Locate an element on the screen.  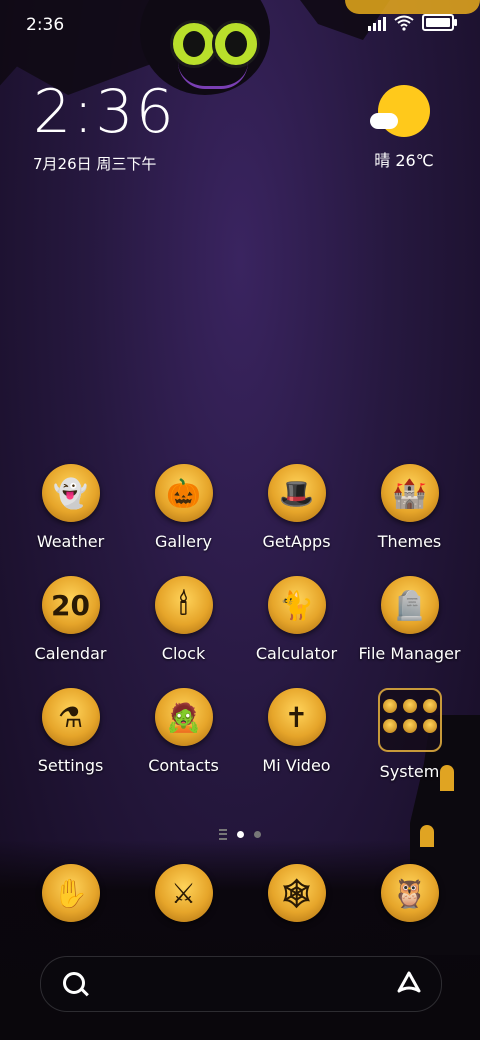
app-system: System is located at coordinates (409, 734).